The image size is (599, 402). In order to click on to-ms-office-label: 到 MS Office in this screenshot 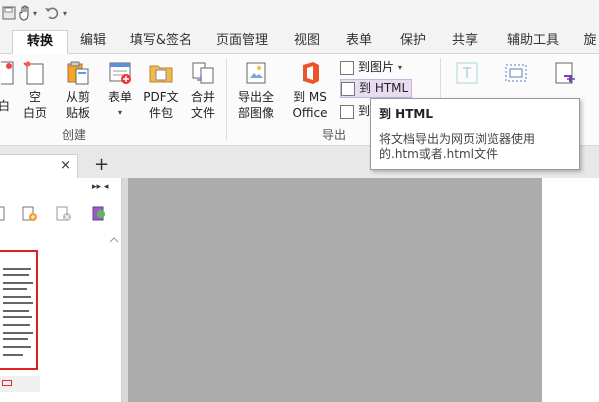, I will do `click(310, 105)`.